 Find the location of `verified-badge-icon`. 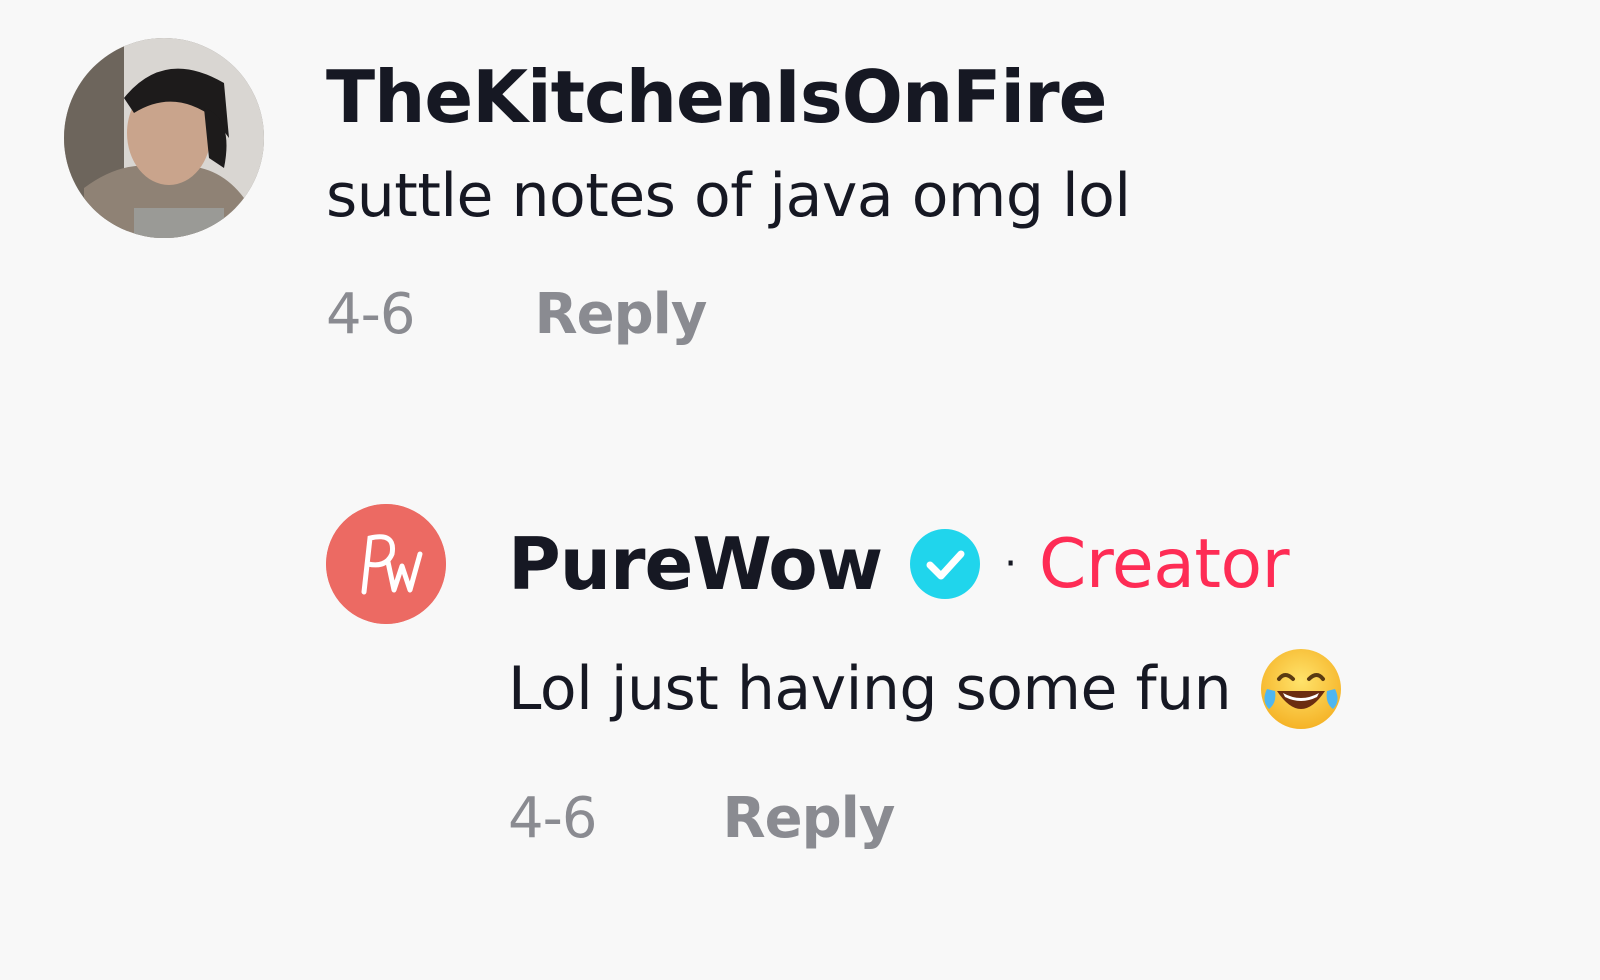

verified-badge-icon is located at coordinates (945, 564).